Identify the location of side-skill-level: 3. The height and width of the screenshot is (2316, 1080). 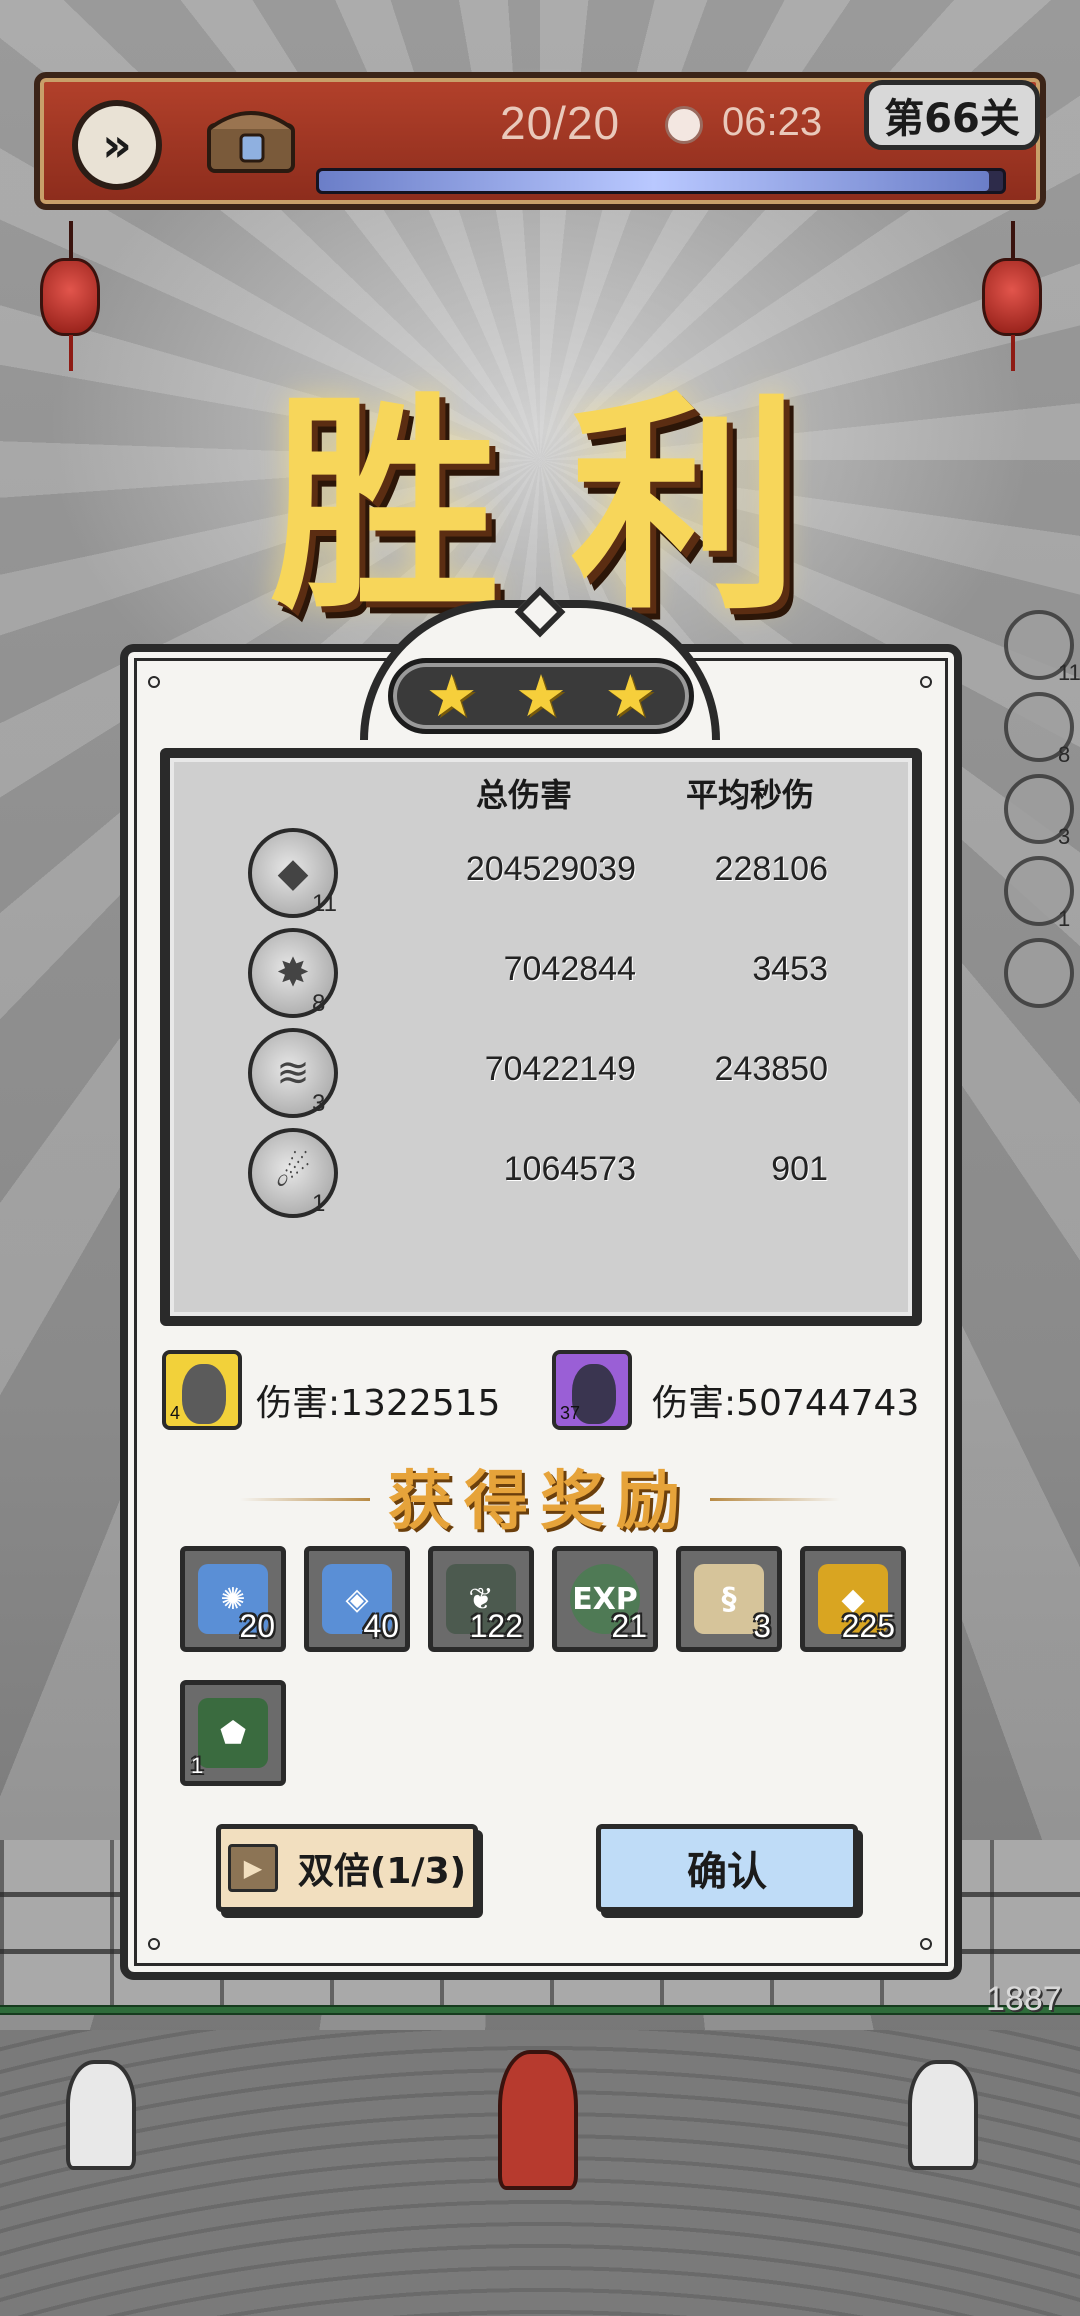
(1064, 836).